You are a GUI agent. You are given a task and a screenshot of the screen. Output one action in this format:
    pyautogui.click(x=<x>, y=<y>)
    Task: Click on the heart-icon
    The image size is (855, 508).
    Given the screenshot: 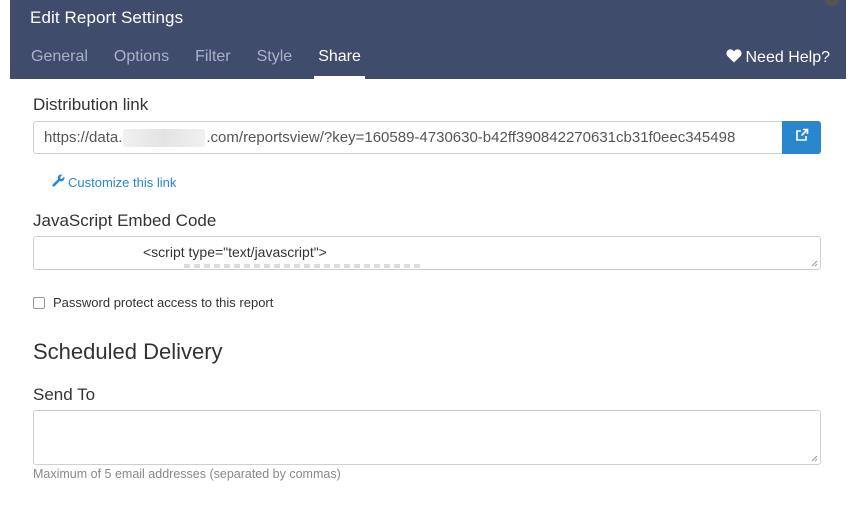 What is the action you would take?
    pyautogui.click(x=733, y=58)
    